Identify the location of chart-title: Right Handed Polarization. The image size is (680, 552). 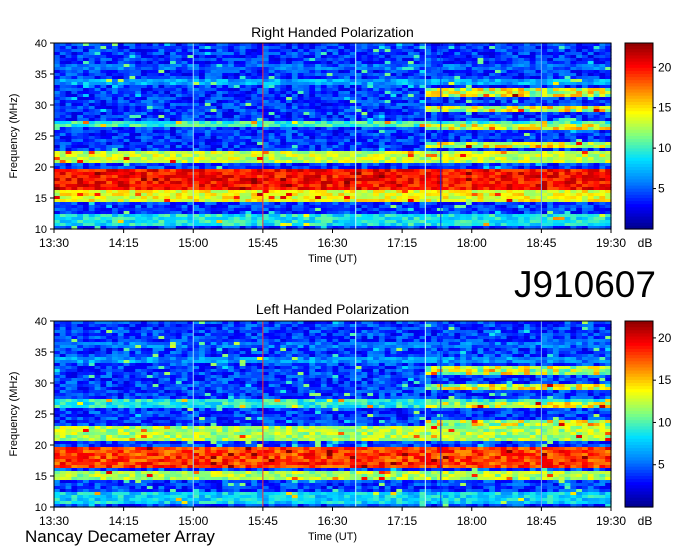
(332, 32).